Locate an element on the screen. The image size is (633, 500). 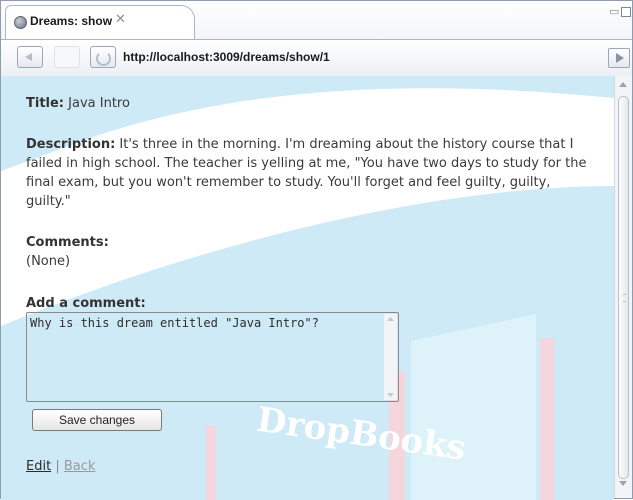
minimize-icon: ▭ is located at coordinates (614, 11).